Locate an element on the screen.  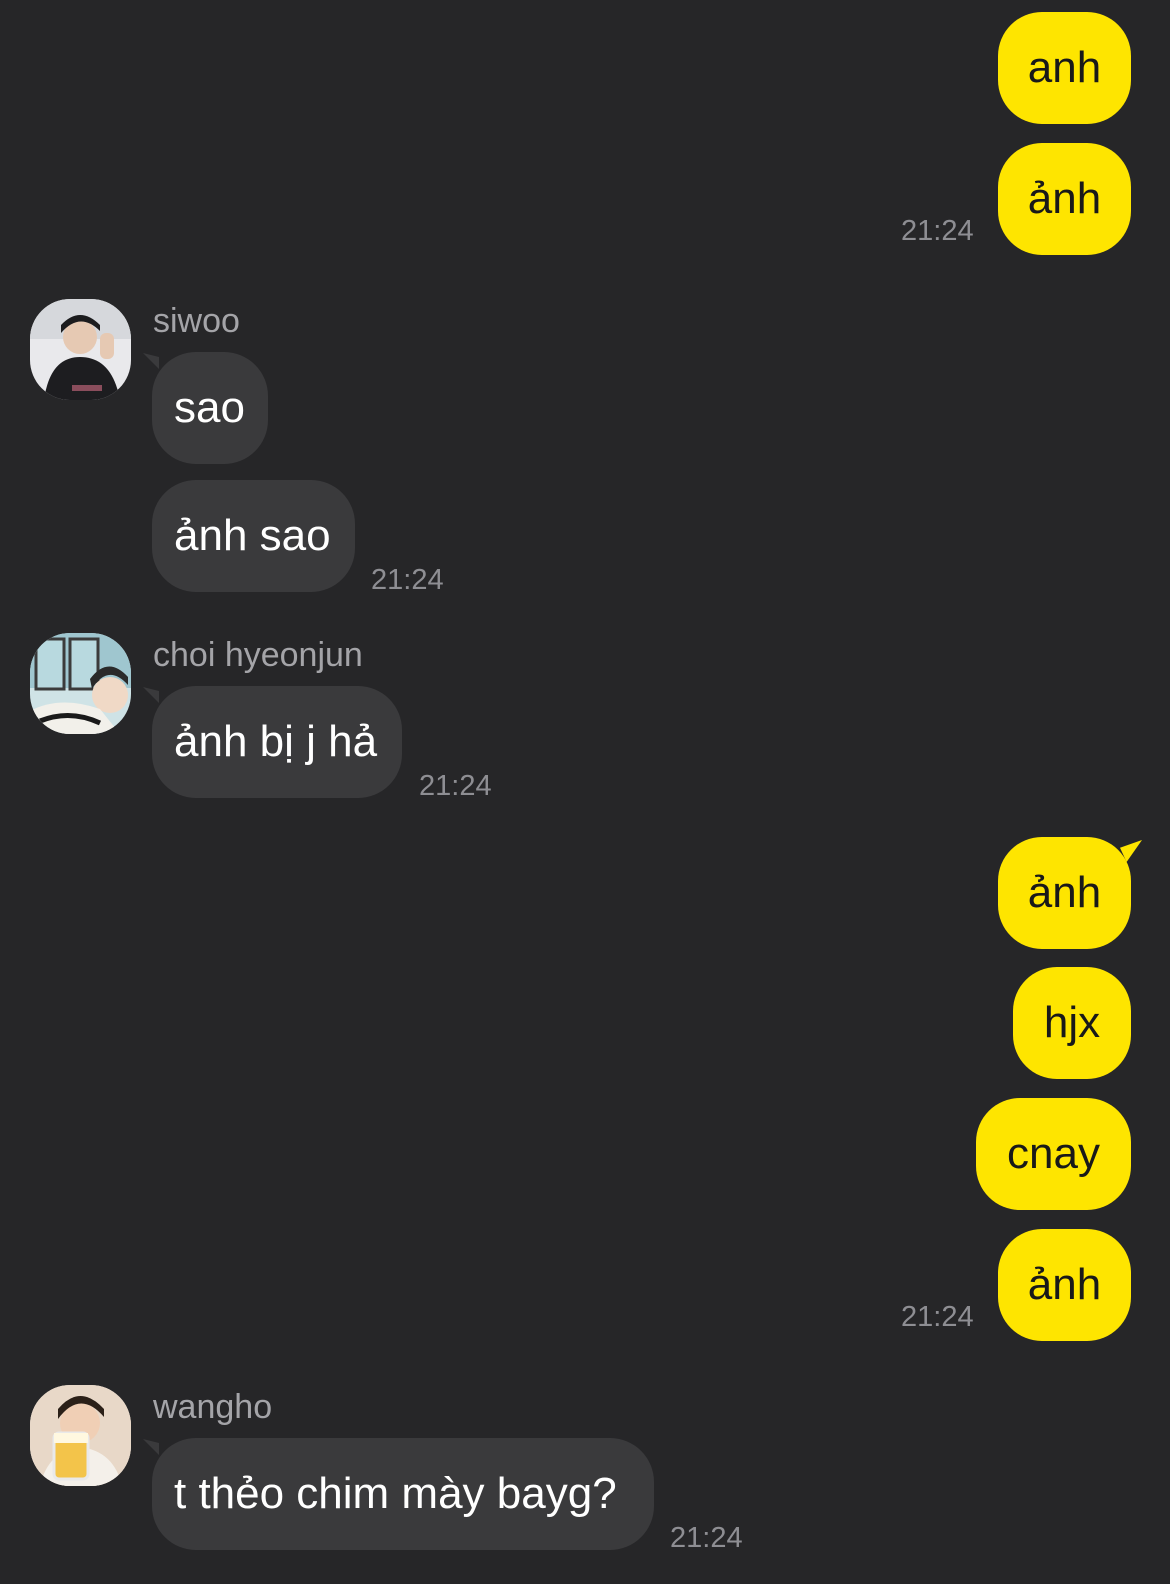
choi-hyeonjun-avatar is located at coordinates (80, 683).